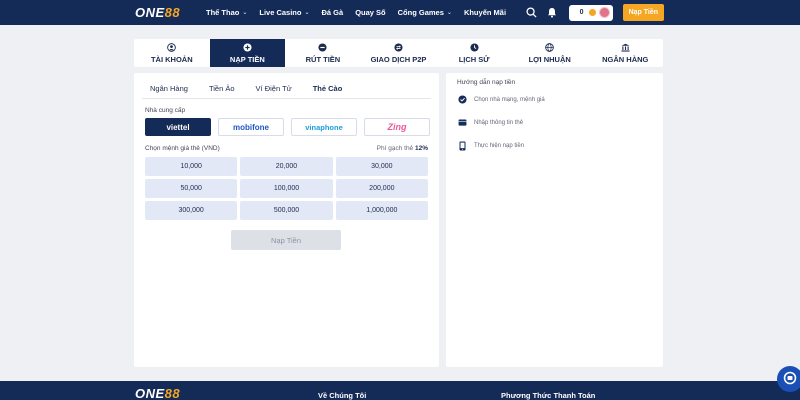 This screenshot has width=800, height=400. I want to click on denomination-option: 100,000, so click(286, 188).